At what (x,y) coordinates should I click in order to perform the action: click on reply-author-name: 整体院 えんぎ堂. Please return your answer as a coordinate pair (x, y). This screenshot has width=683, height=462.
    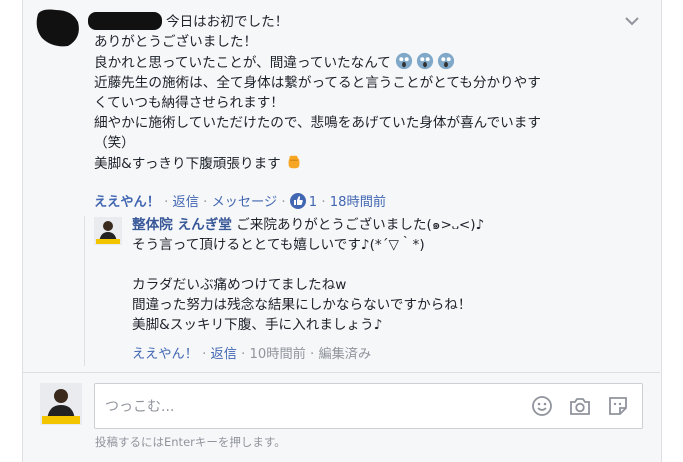
    Looking at the image, I should click on (182, 225).